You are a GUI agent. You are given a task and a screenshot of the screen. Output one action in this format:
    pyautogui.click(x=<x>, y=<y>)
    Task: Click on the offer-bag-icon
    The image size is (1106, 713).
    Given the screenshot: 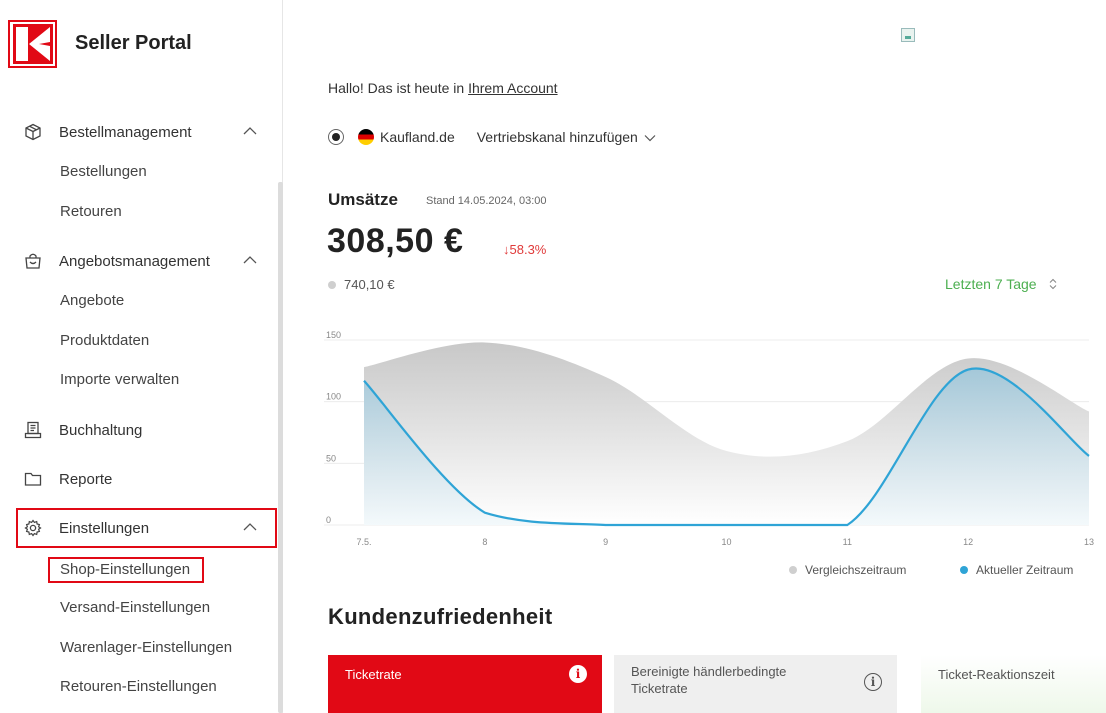 What is the action you would take?
    pyautogui.click(x=33, y=261)
    